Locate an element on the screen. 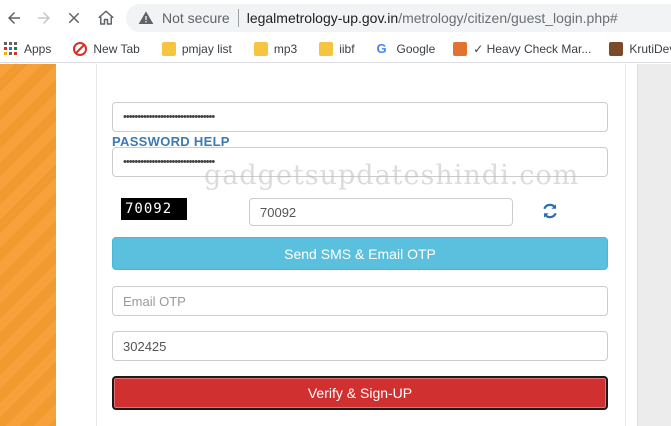 This screenshot has height=426, width=671. google-icon: G is located at coordinates (381, 48).